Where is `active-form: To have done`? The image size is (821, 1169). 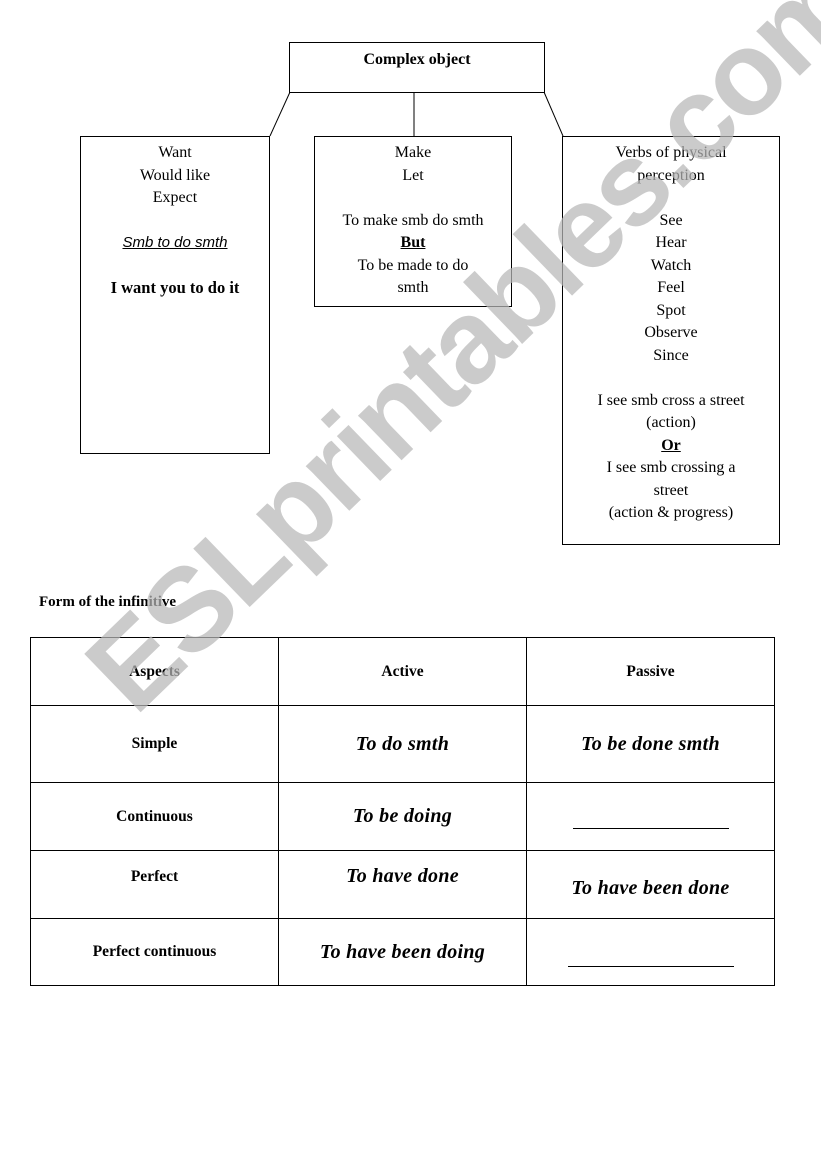
active-form: To have done is located at coordinates (402, 876).